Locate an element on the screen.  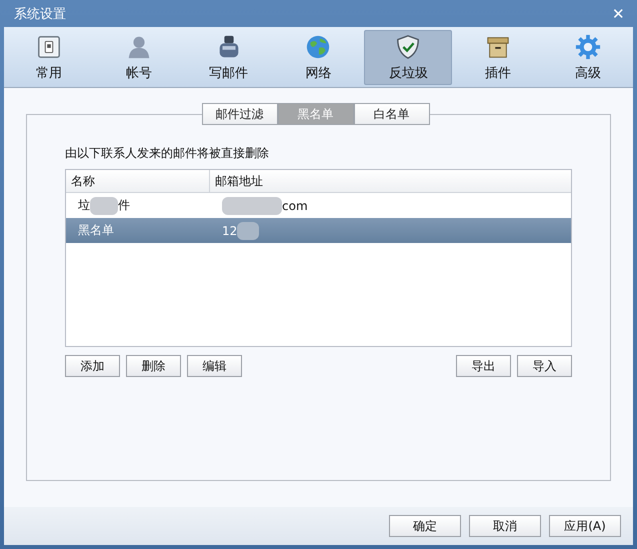
toolbar-tab: 帐号 is located at coordinates (138, 57).